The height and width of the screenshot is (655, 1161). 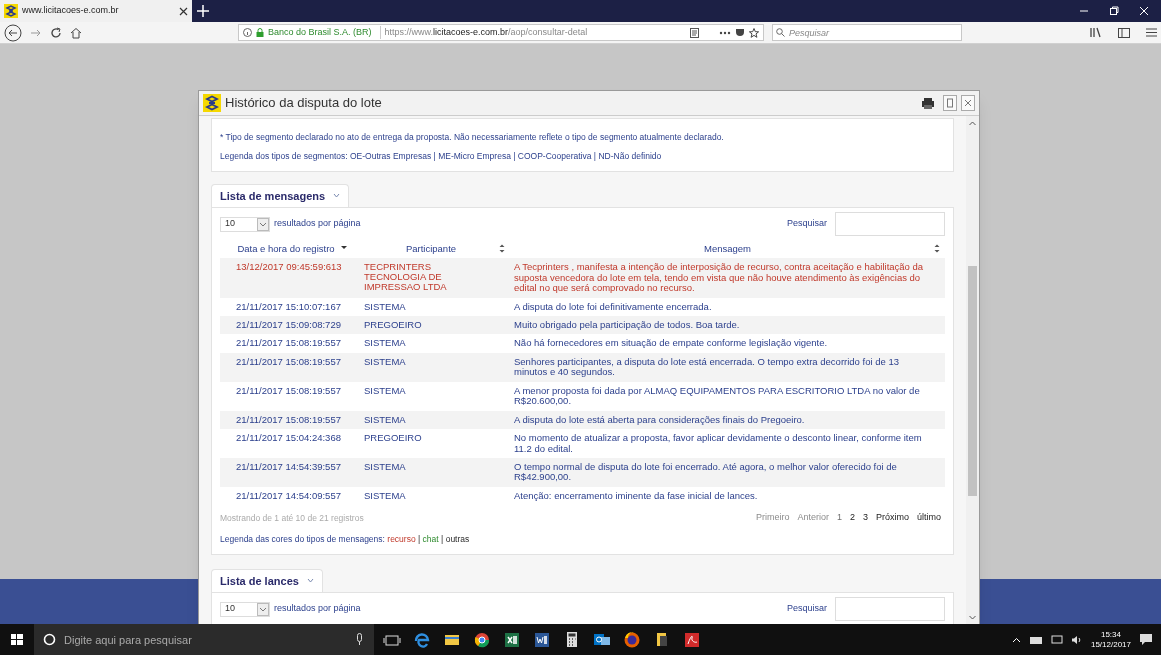 What do you see at coordinates (286, 249) in the screenshot?
I see `column-header: Data e hora do registro` at bounding box center [286, 249].